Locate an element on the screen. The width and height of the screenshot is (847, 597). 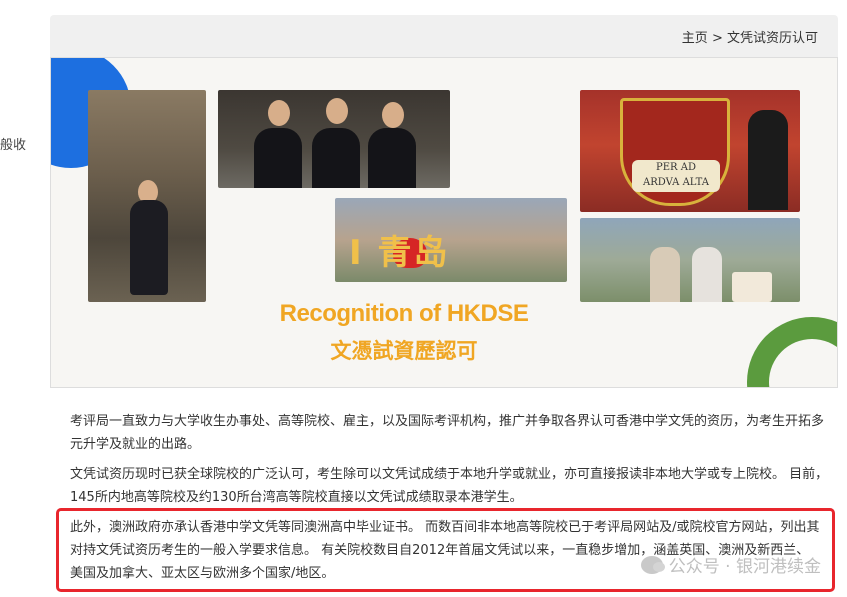
breadcrumb-current: 文凭试资历认可 is located at coordinates (772, 38).